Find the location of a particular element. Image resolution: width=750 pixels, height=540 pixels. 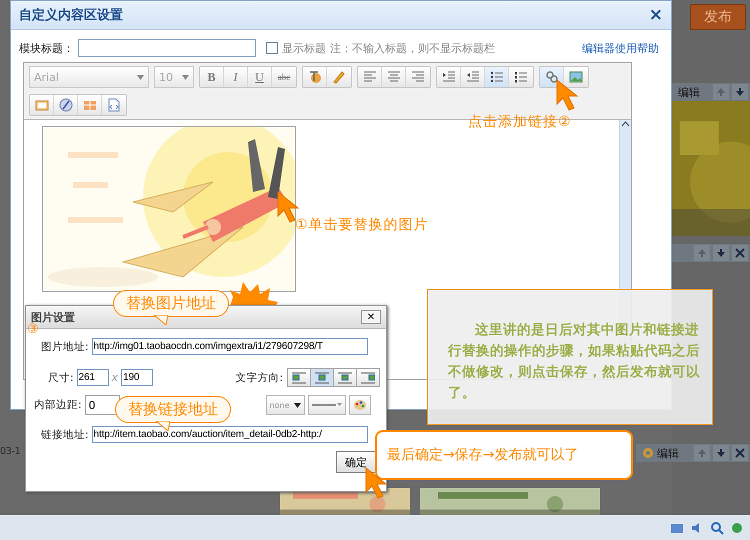

search-icon is located at coordinates (717, 527).